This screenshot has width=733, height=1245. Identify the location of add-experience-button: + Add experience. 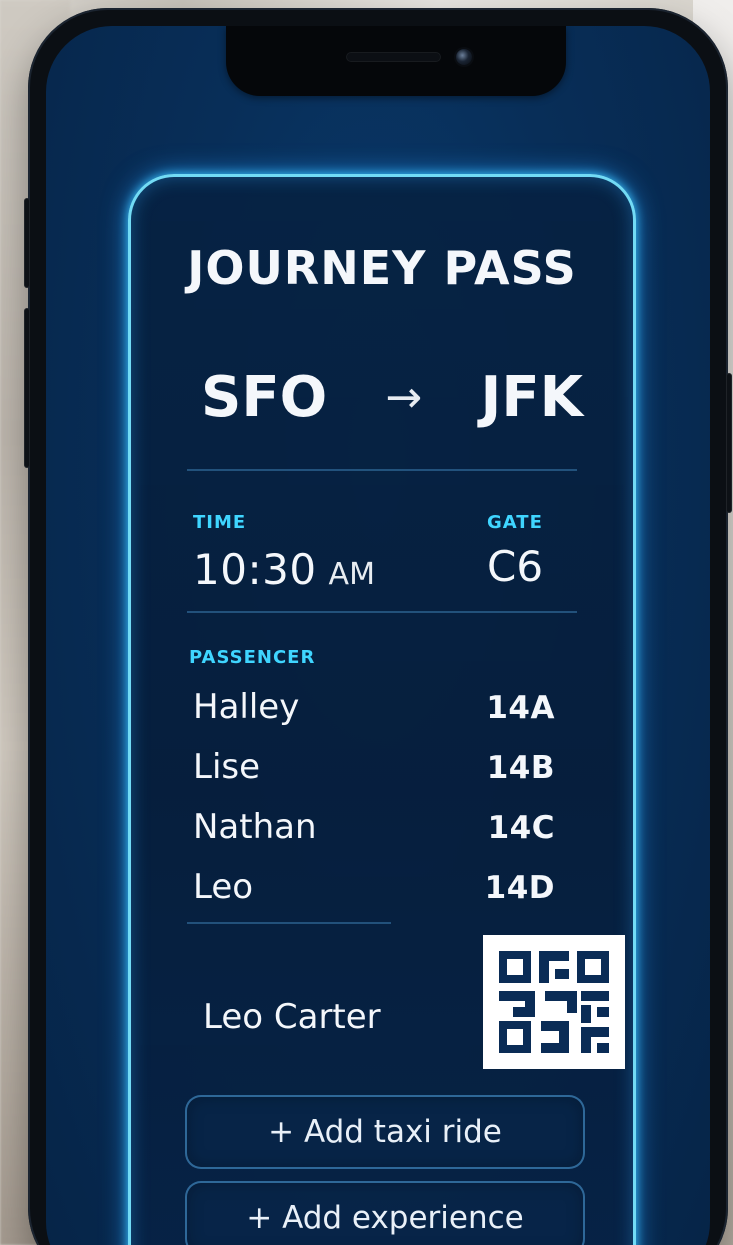
(385, 1213).